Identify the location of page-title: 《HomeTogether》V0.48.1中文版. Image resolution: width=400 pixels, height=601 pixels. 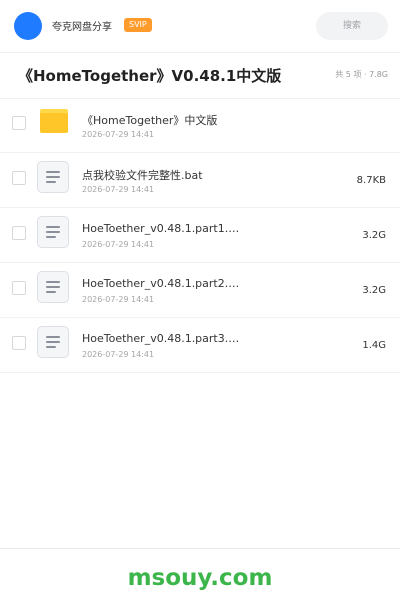
(150, 76).